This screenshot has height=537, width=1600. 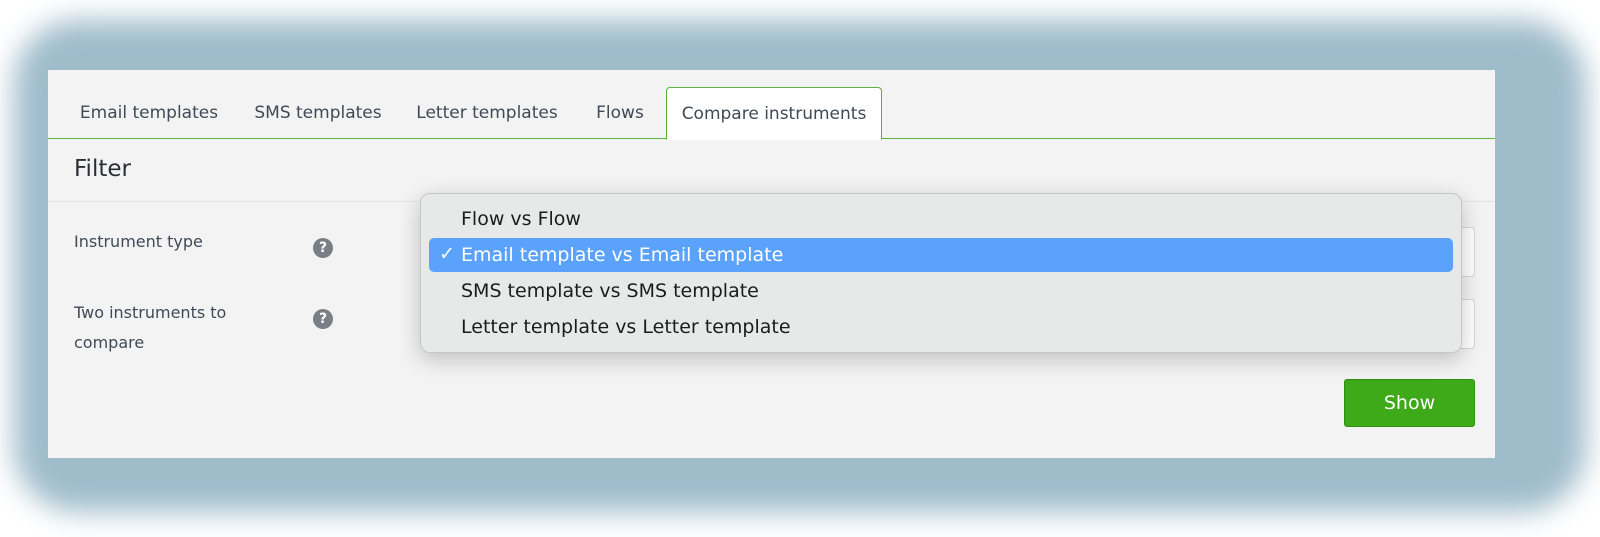 What do you see at coordinates (323, 248) in the screenshot?
I see `instrument-type-help-icon: ?` at bounding box center [323, 248].